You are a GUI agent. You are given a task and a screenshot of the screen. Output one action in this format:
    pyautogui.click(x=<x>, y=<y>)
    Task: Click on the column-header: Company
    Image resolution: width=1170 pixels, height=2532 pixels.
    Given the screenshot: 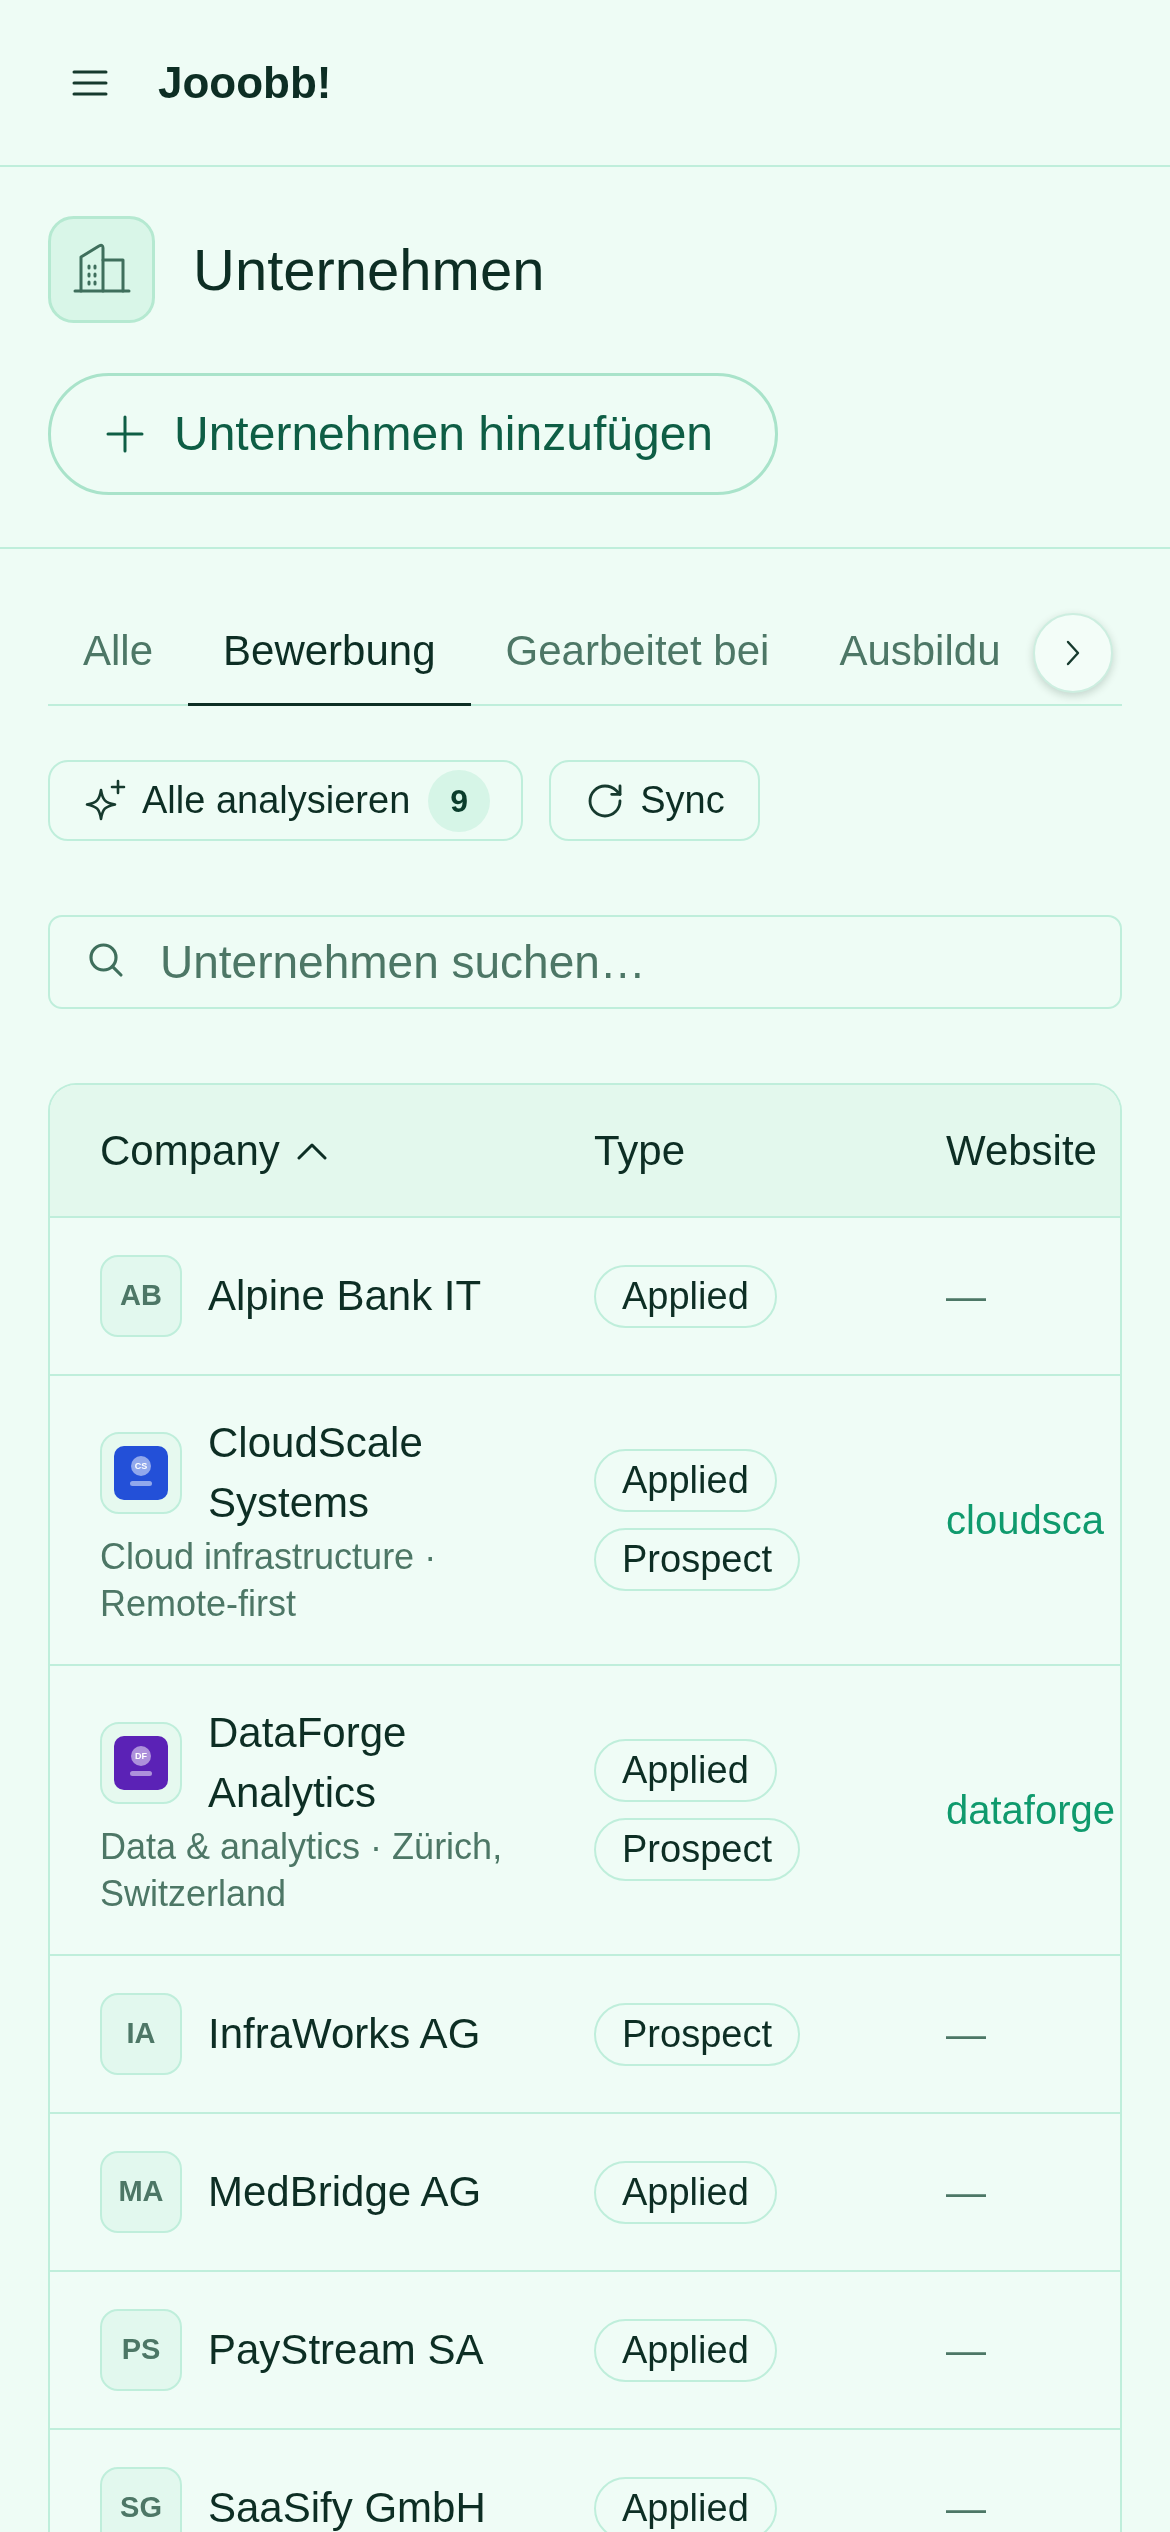 What is the action you would take?
    pyautogui.click(x=190, y=1150)
    